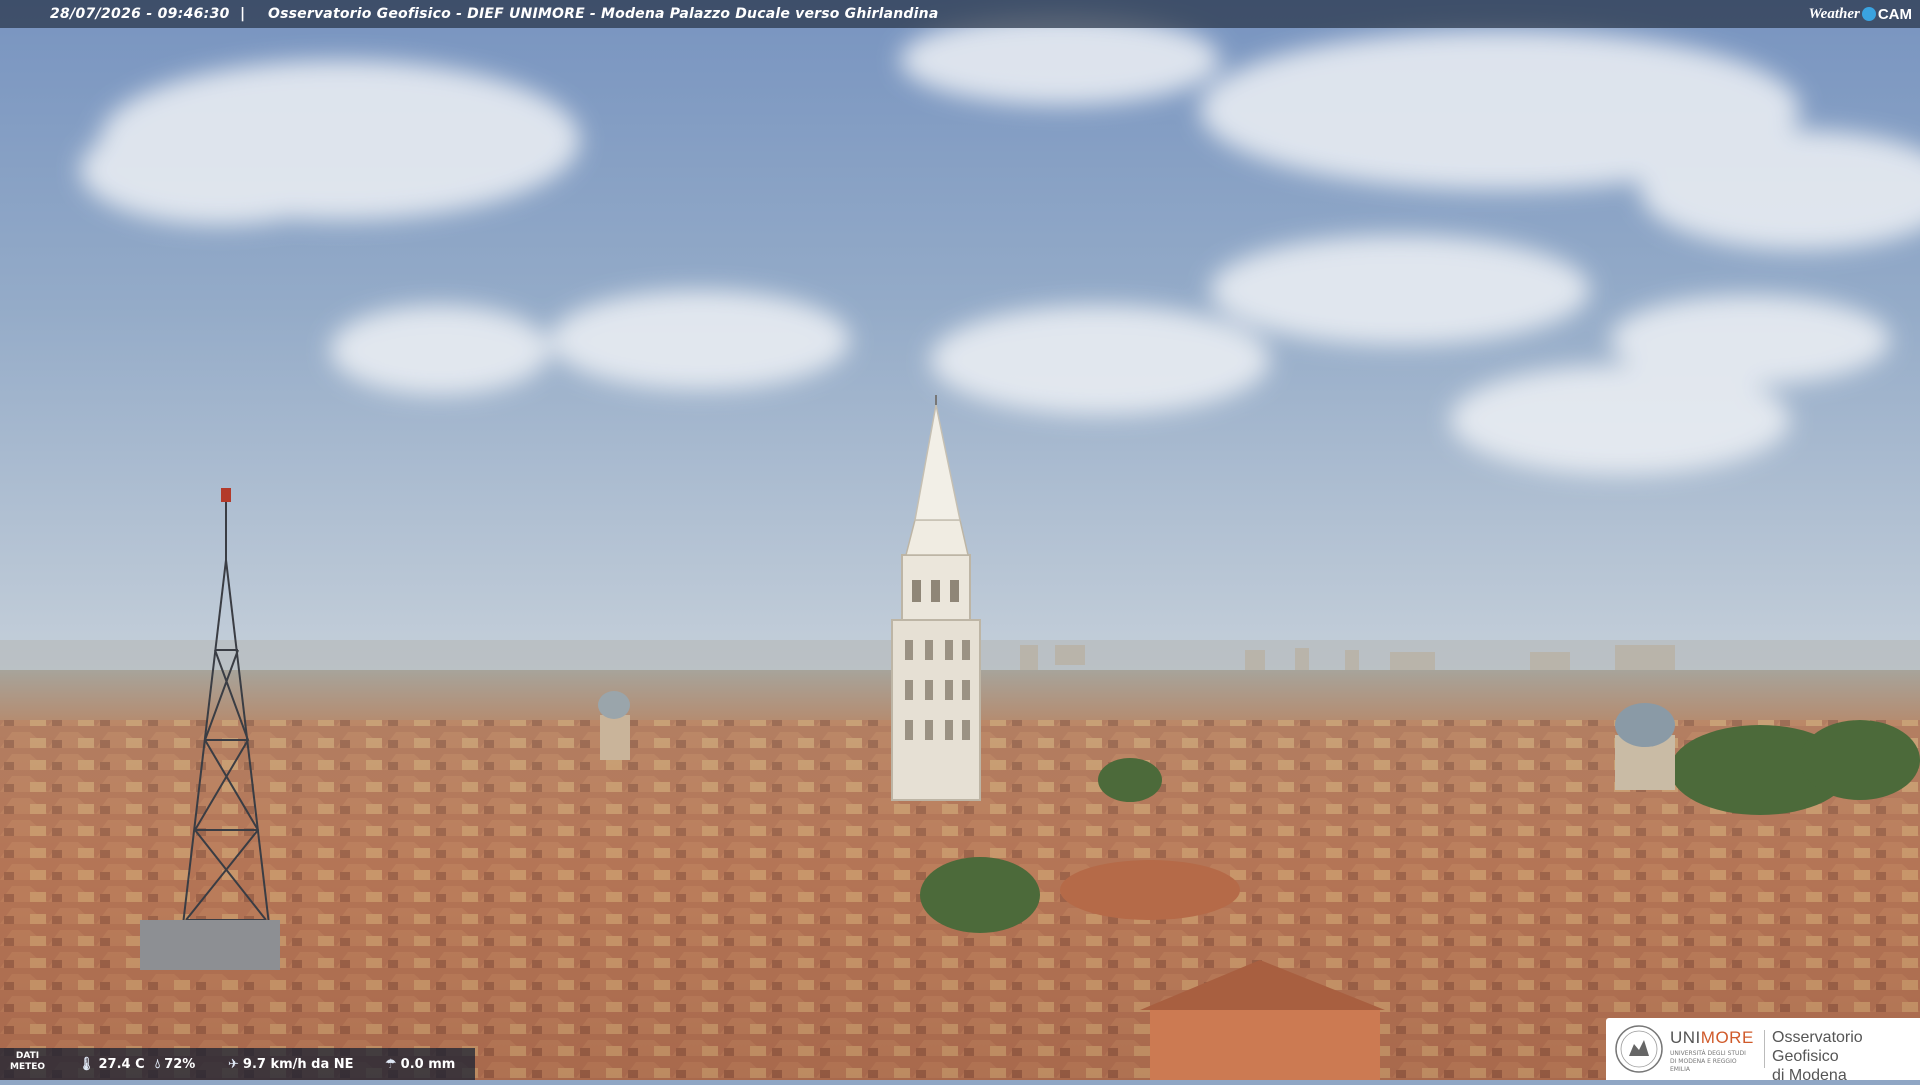  Describe the element at coordinates (86, 1064) in the screenshot. I see `thermometer-icon: 🌡︎` at that location.